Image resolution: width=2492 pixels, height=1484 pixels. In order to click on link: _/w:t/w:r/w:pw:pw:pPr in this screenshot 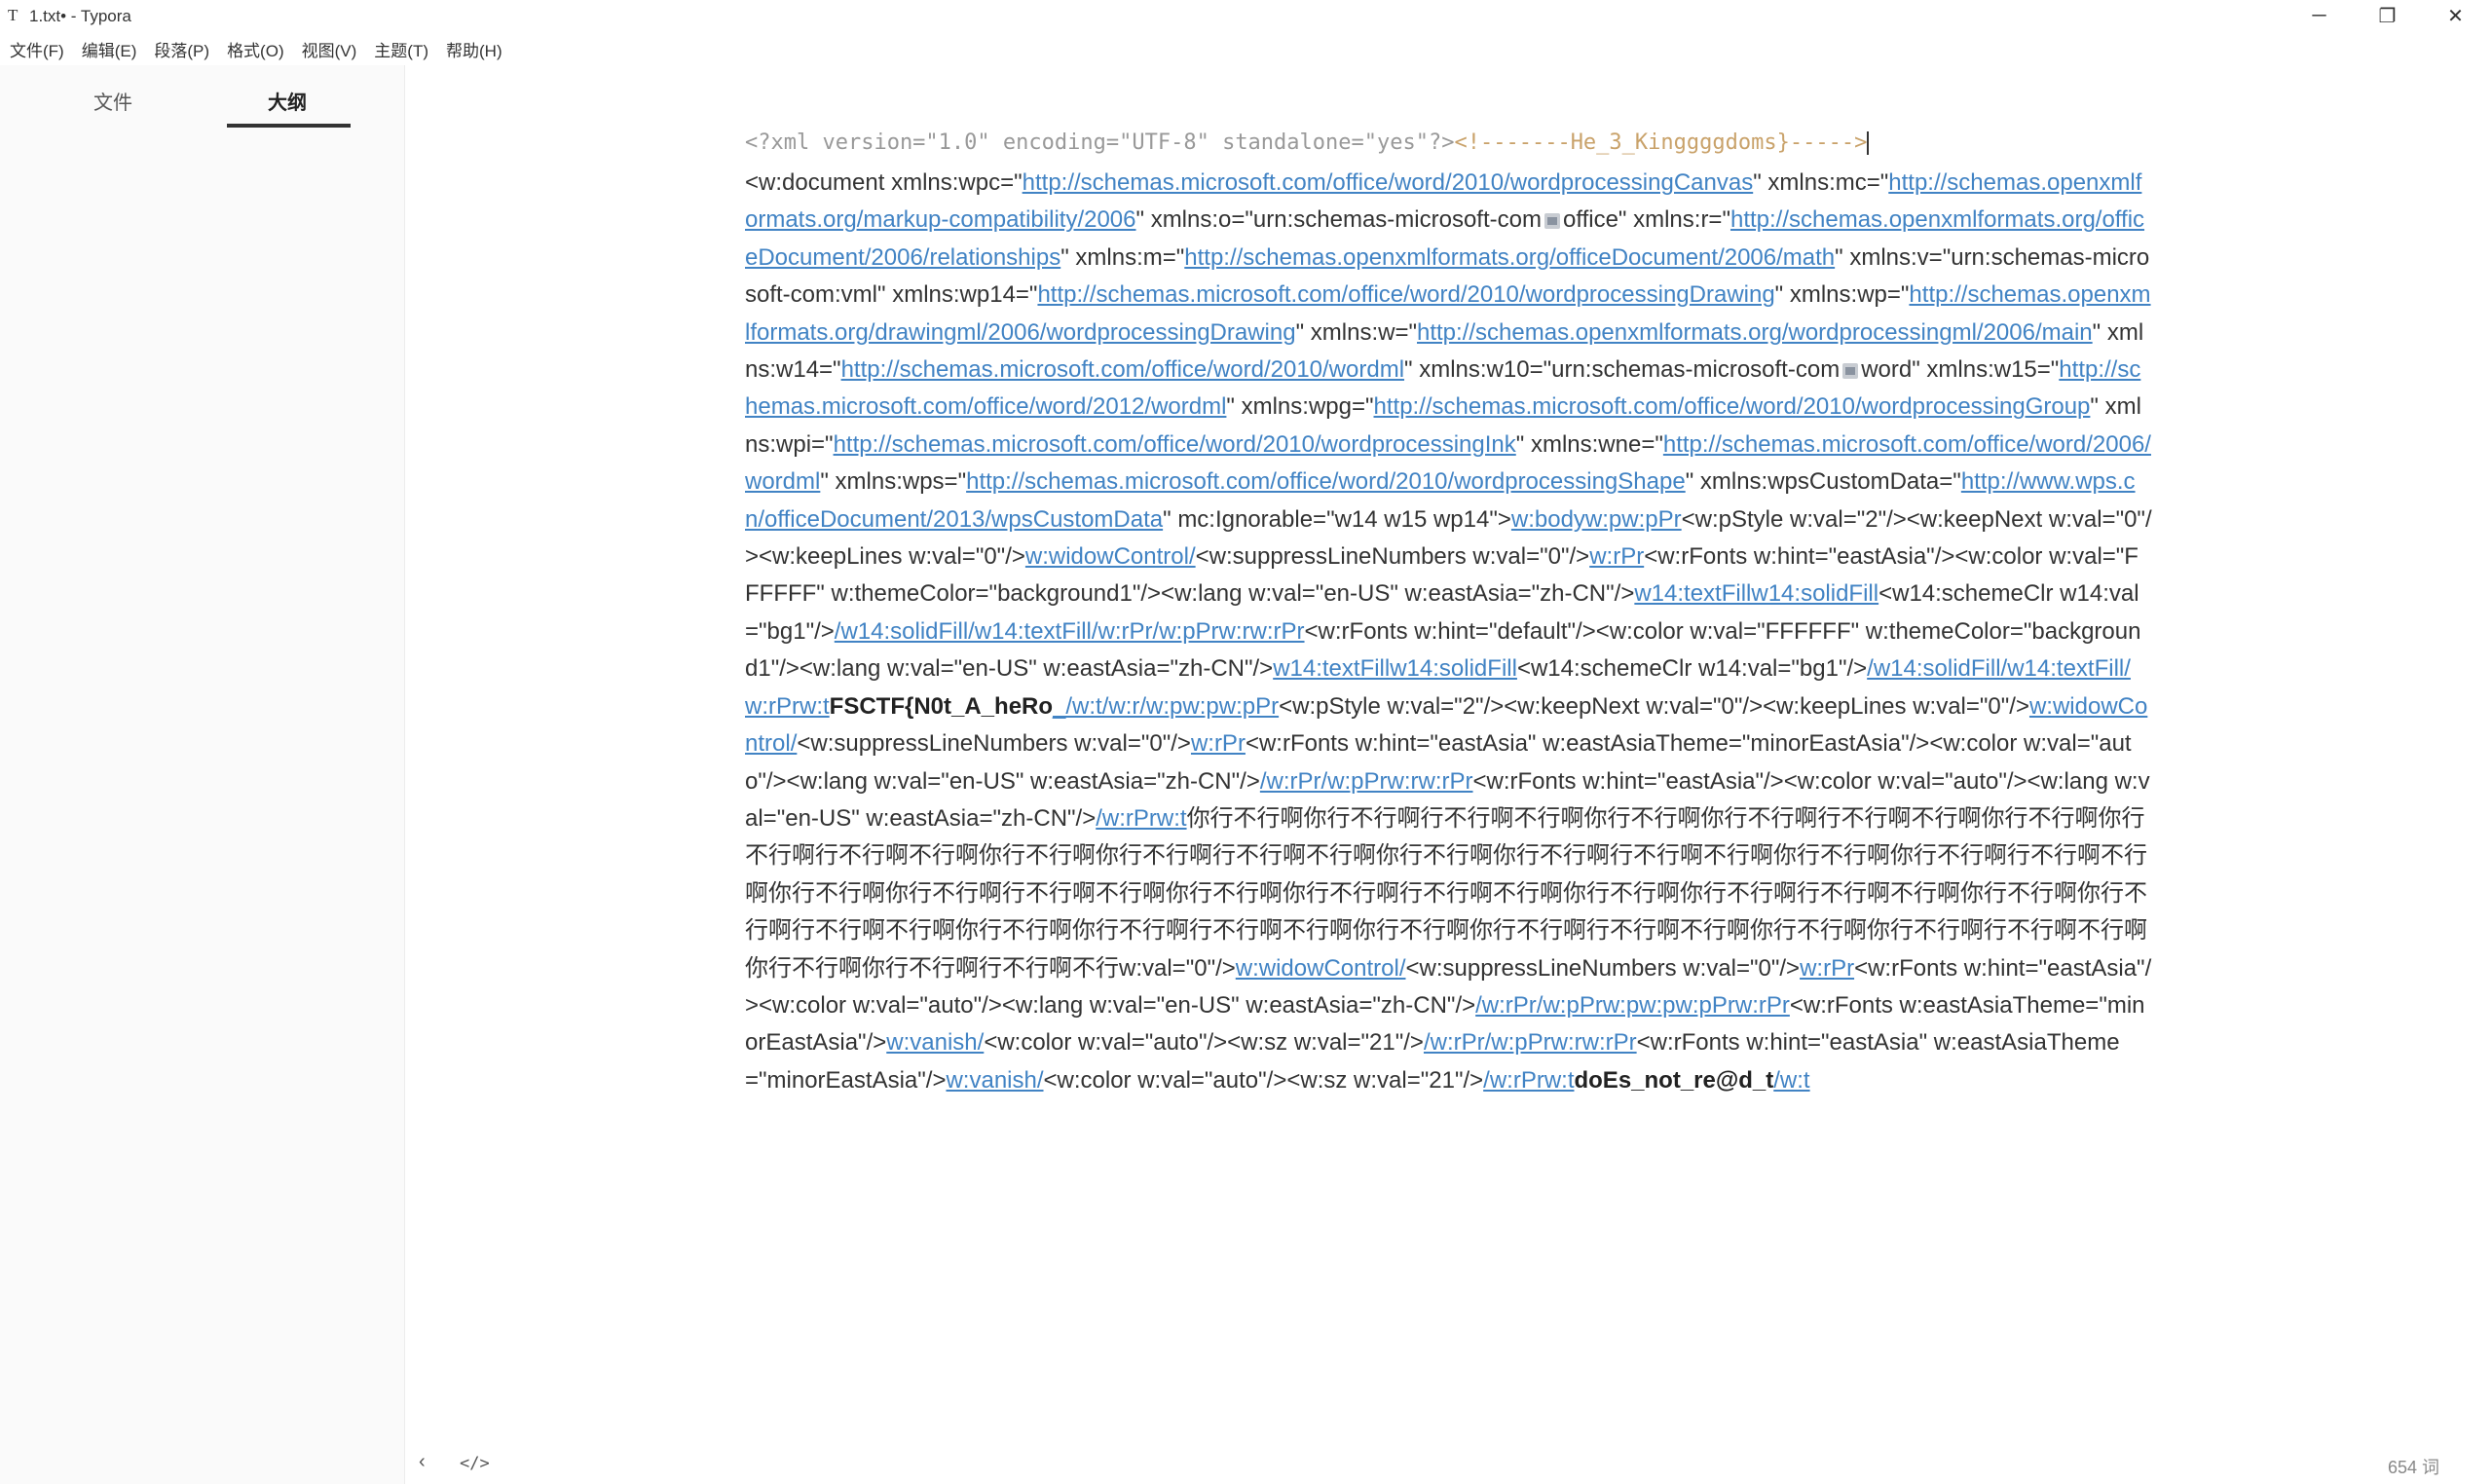, I will do `click(1166, 706)`.